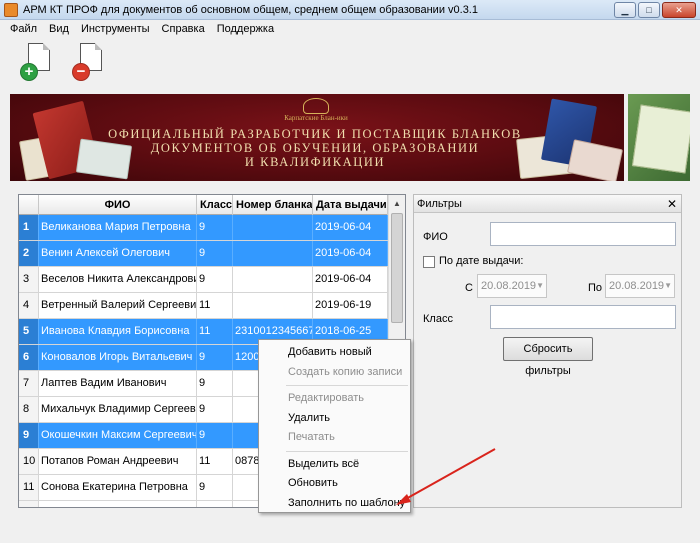 This screenshot has height=543, width=700. What do you see at coordinates (29, 72) in the screenshot?
I see `plus-icon: +` at bounding box center [29, 72].